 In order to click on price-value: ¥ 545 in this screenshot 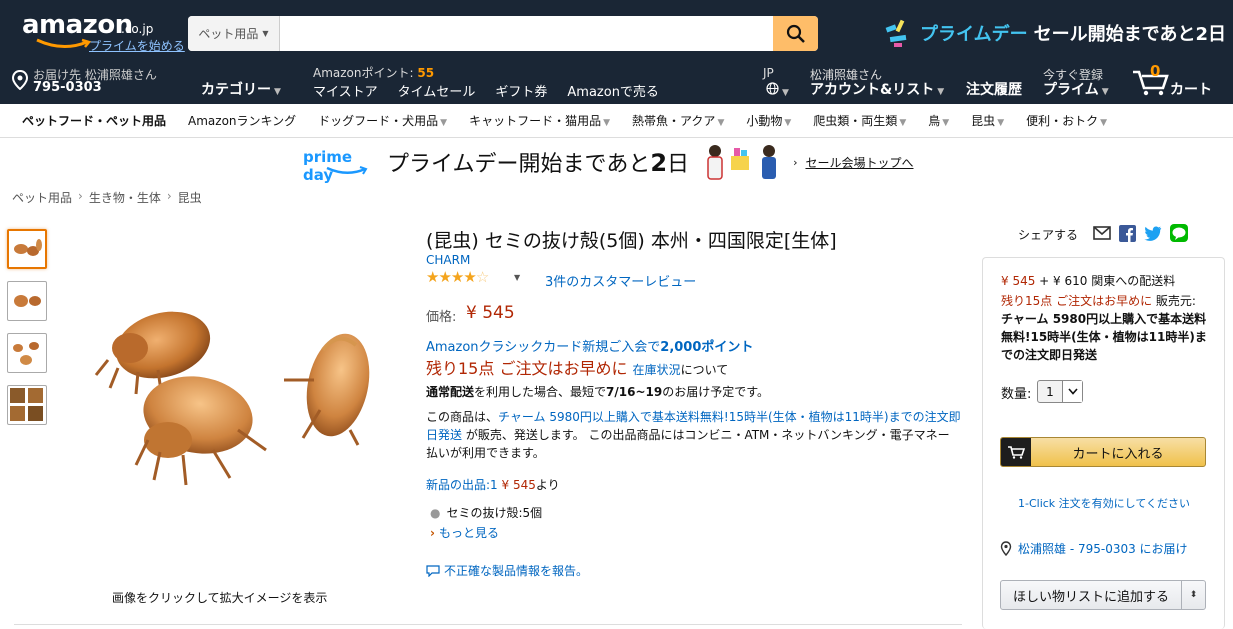, I will do `click(490, 313)`.